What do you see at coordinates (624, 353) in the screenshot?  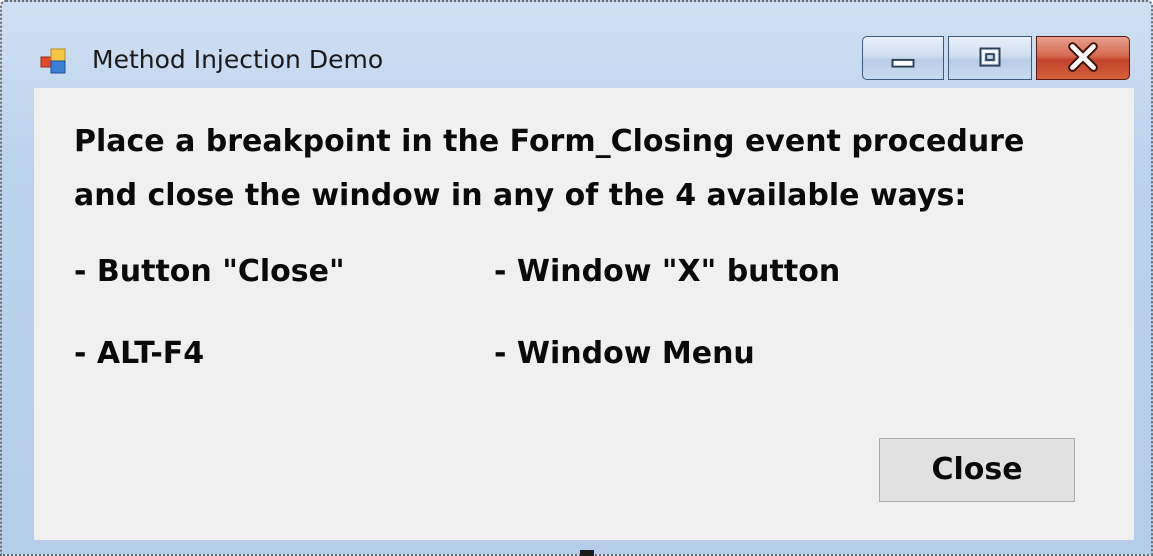 I see `option-window-menu: - Window Menu` at bounding box center [624, 353].